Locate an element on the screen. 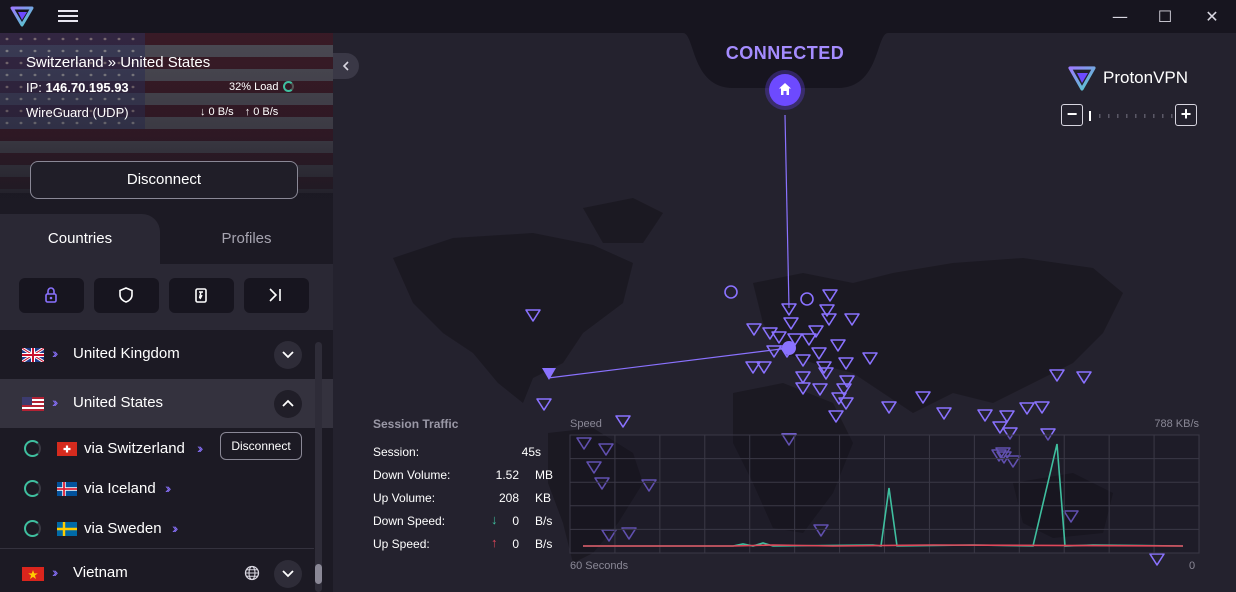 The height and width of the screenshot is (592, 1236). traffic-chart is located at coordinates (884, 494).